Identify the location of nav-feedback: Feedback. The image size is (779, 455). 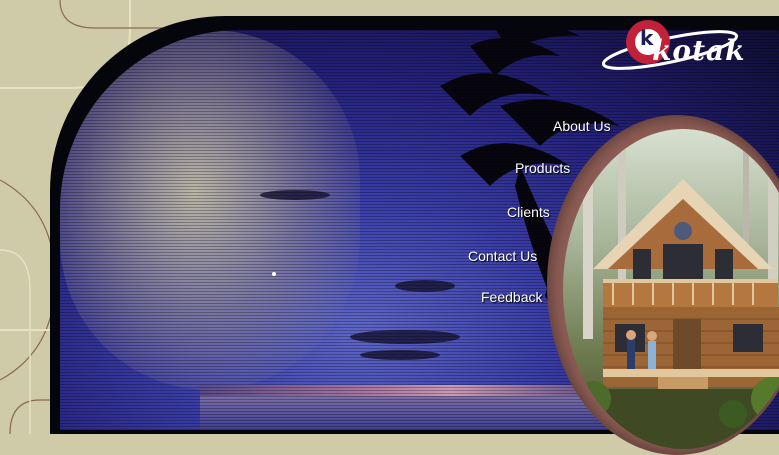
(511, 297).